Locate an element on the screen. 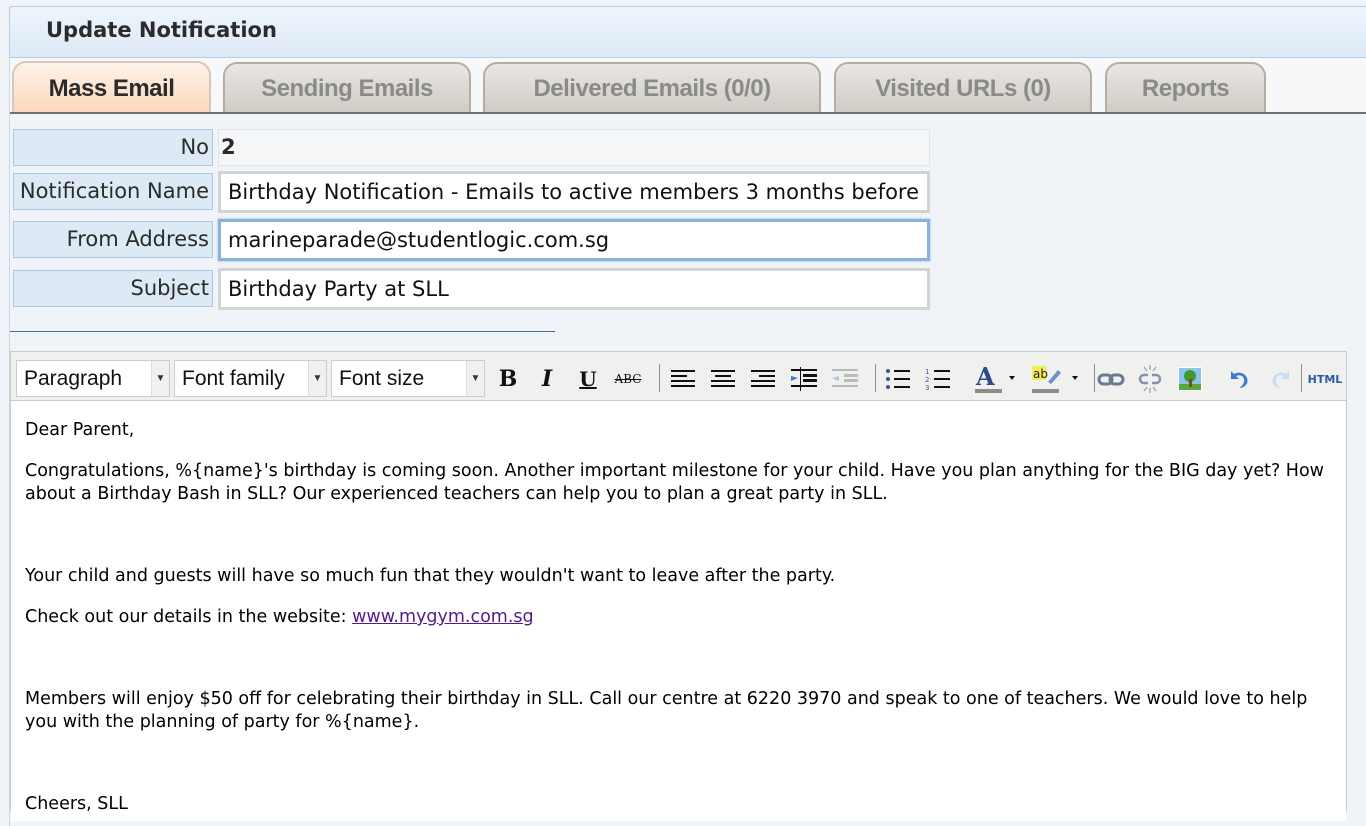  section-divider is located at coordinates (282, 331).